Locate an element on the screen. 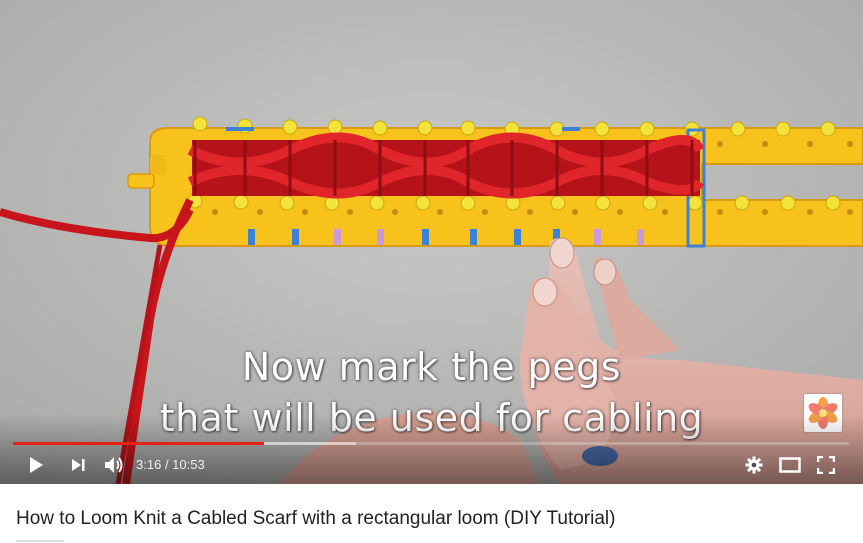  theater-mode-button is located at coordinates (790, 465).